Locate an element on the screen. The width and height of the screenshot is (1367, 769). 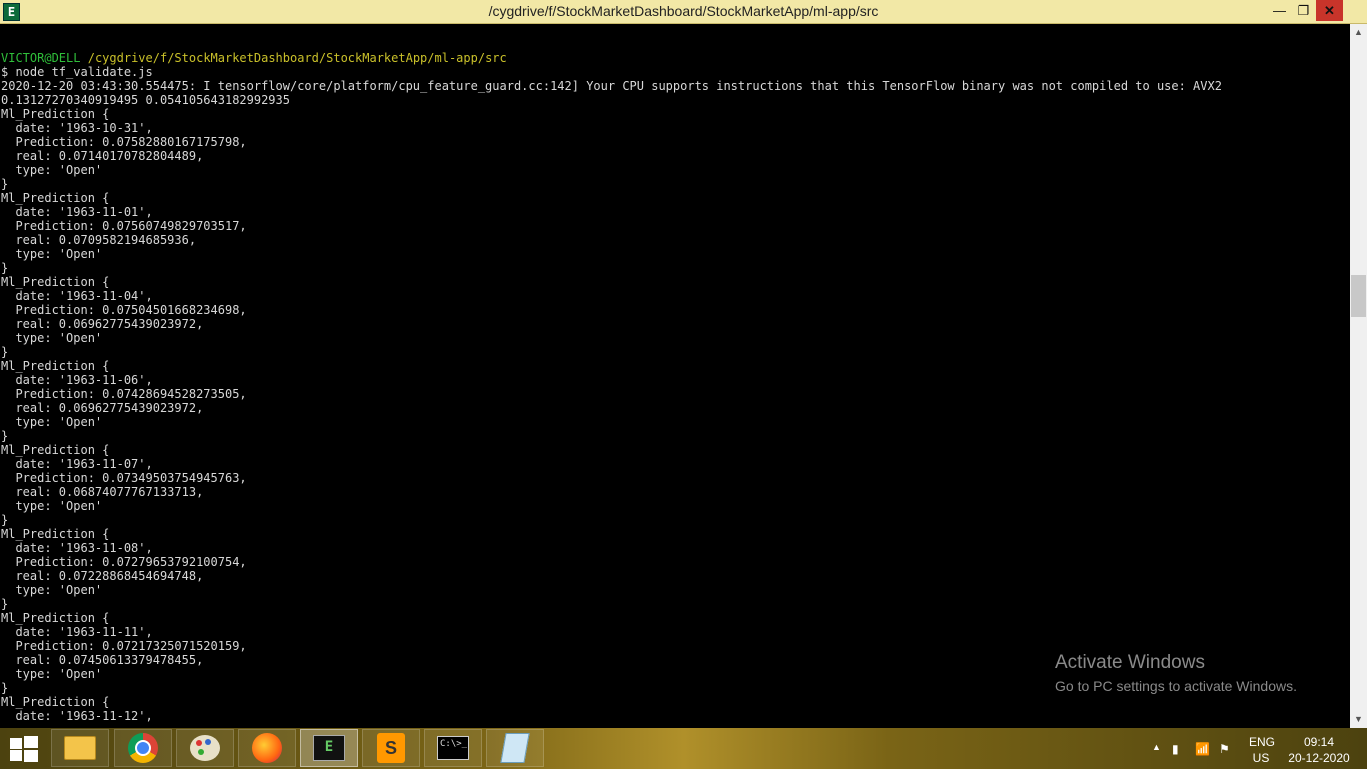
record-real: real: 0.06874077767133713, is located at coordinates (102, 492).